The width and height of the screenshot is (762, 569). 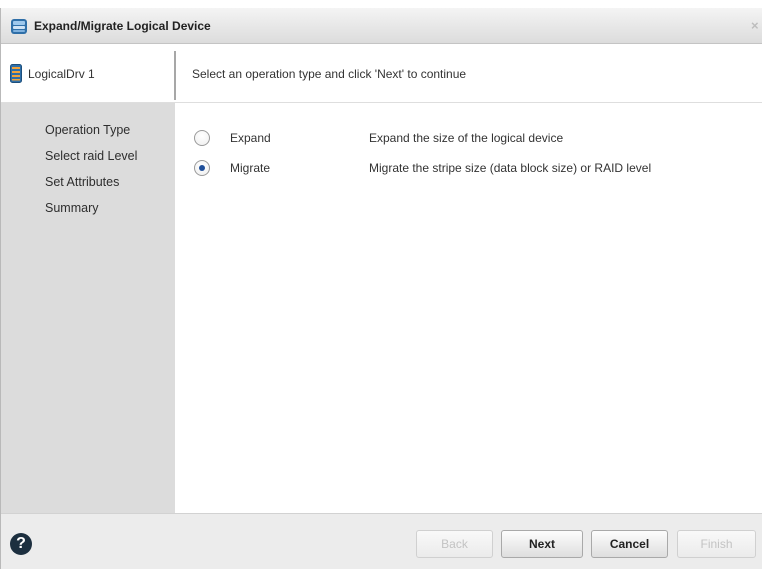 I want to click on back-button: Back, so click(x=454, y=544).